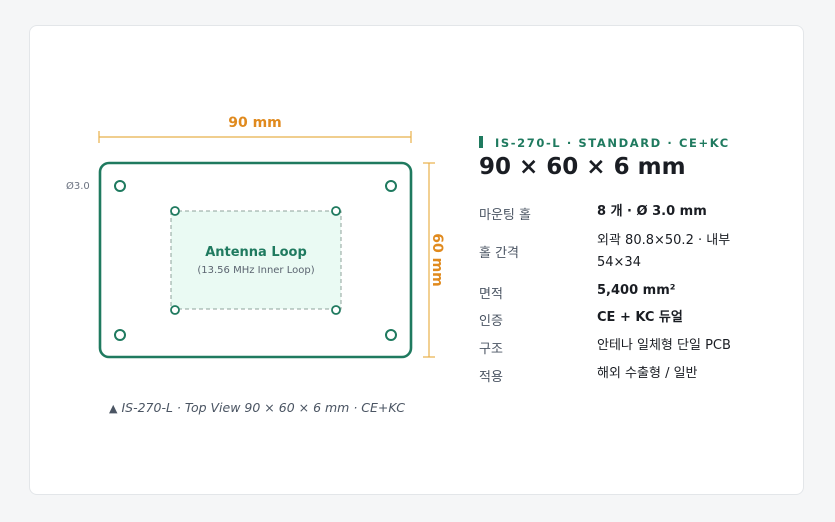 The height and width of the screenshot is (522, 835). I want to click on spec-value: 해외 수출형 / 일반, so click(647, 373).